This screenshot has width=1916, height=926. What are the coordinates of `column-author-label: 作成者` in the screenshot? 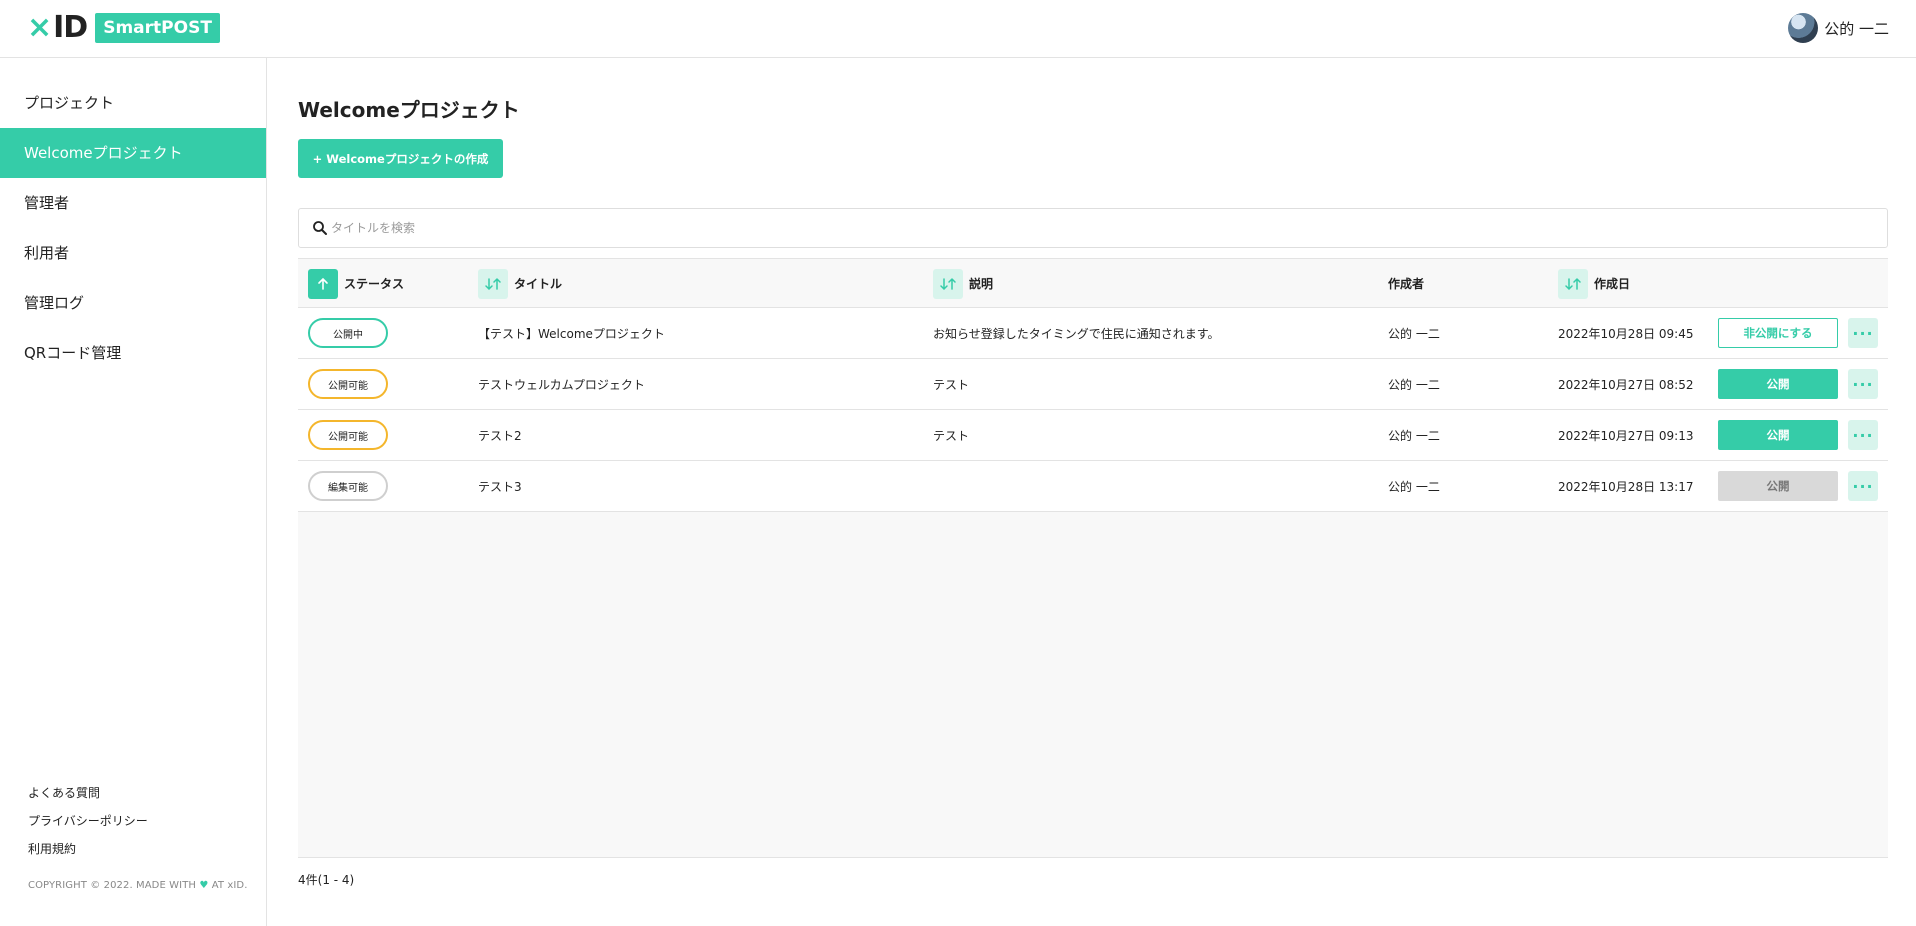 It's located at (1406, 284).